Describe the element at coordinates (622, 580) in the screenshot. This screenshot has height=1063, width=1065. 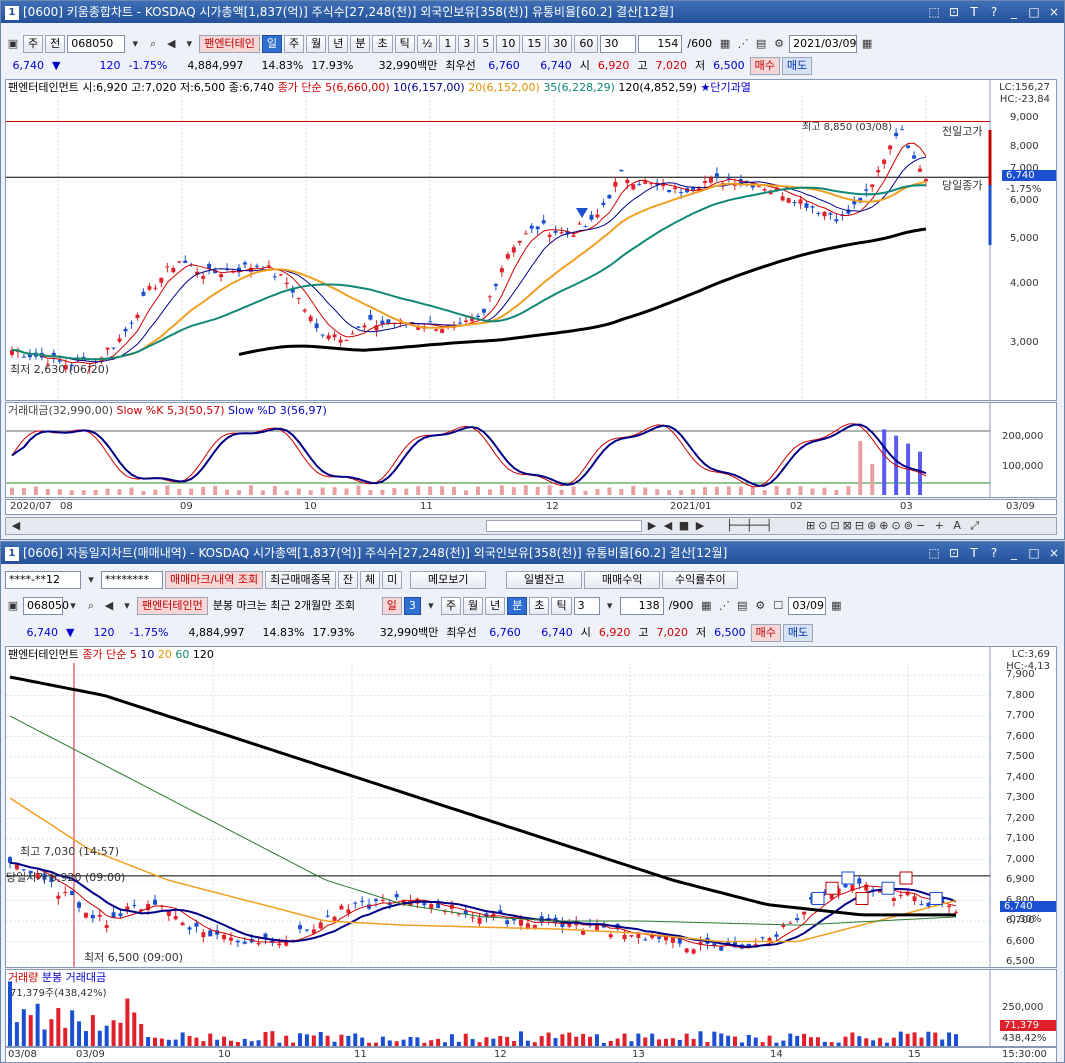
I see `trade-profit-button: 매매수익` at that location.